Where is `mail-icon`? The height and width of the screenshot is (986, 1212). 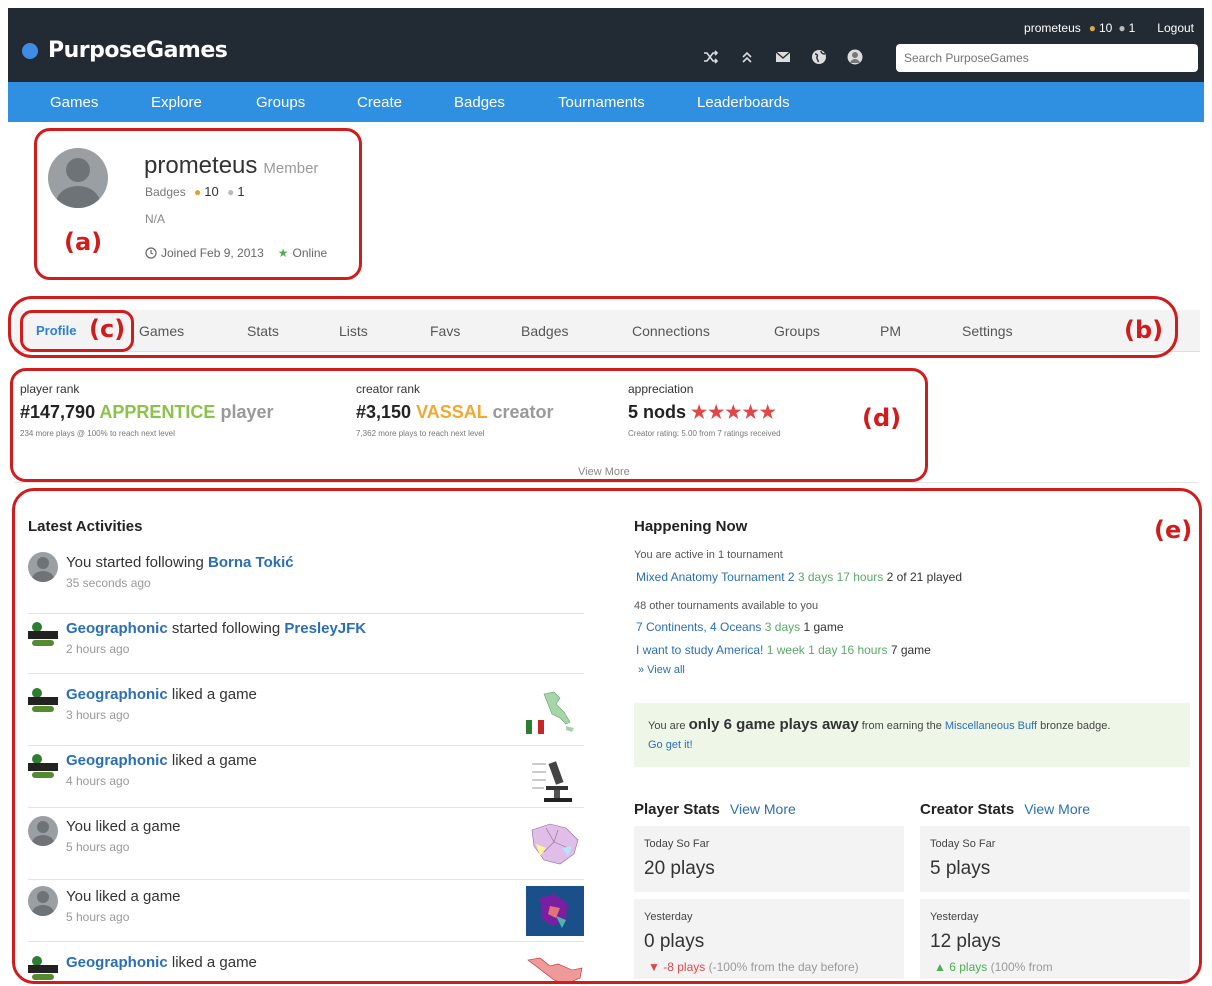
mail-icon is located at coordinates (783, 57).